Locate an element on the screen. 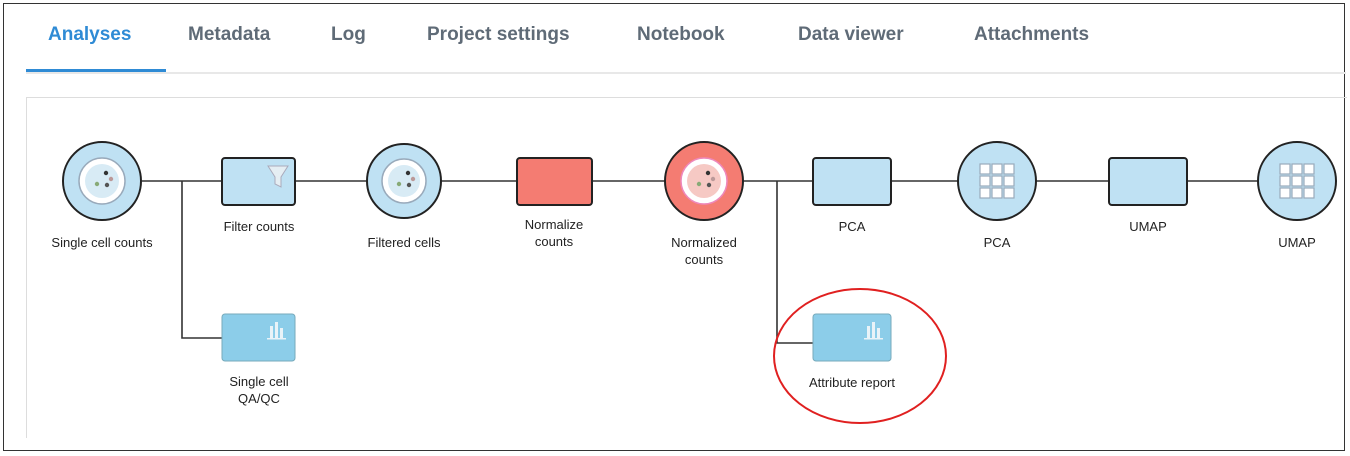 Image resolution: width=1350 pixels, height=456 pixels. node-pca-data is located at coordinates (997, 181).